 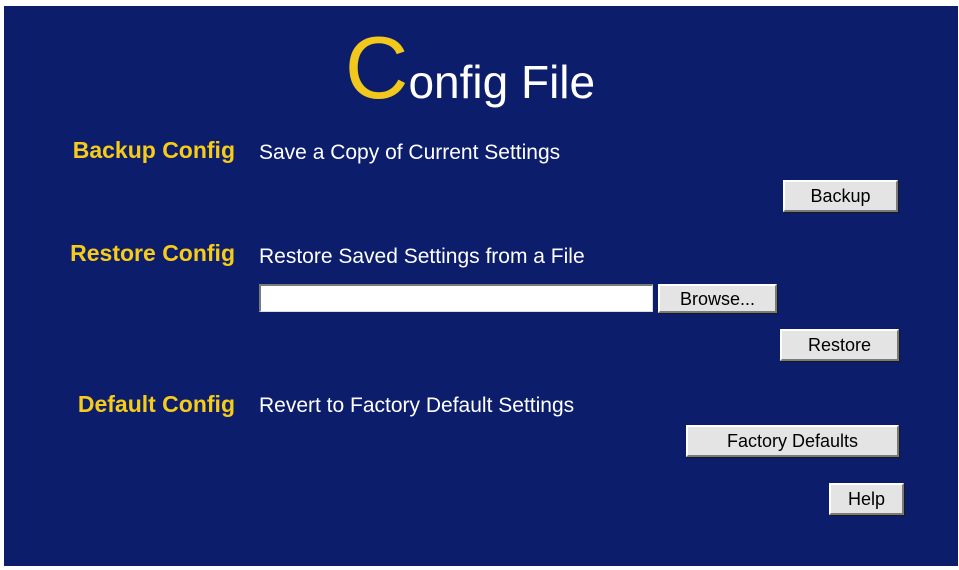 I want to click on restore-button: Restore, so click(x=839, y=345).